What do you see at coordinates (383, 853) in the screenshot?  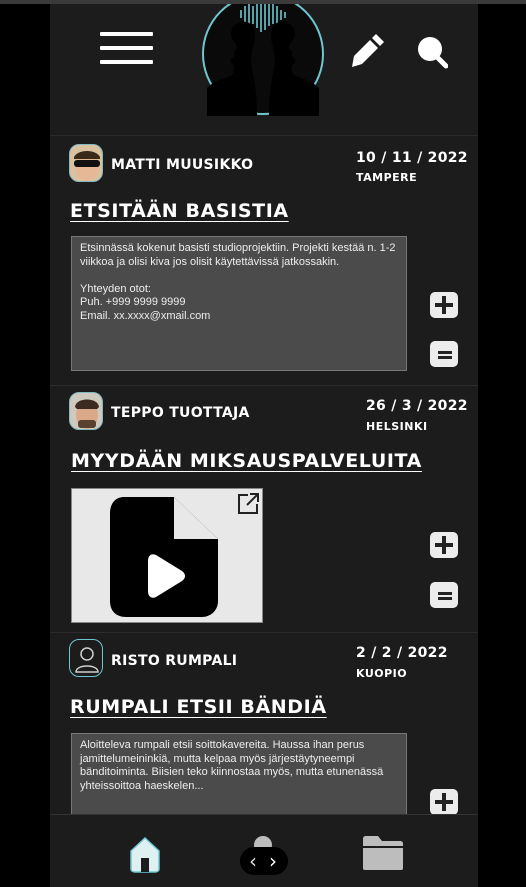 I see `folder-icon` at bounding box center [383, 853].